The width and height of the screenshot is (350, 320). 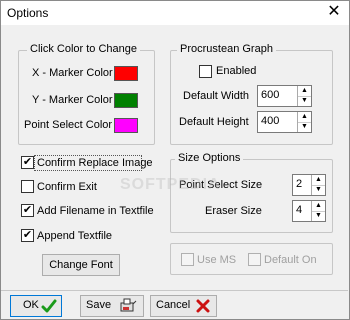 I want to click on append-textfile-label: Append Textfile, so click(x=75, y=236).